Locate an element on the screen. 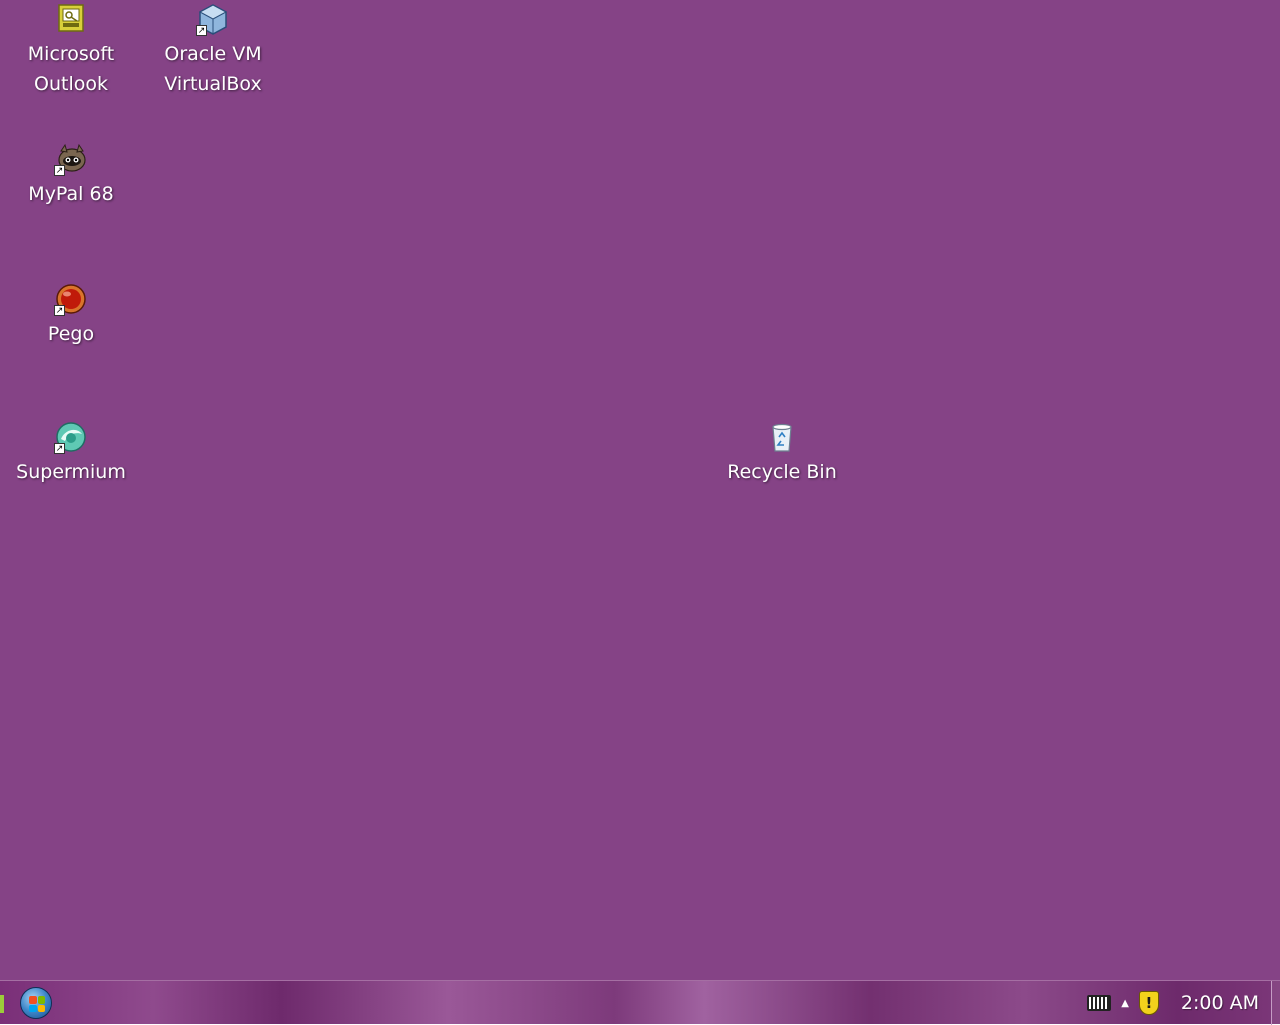 The height and width of the screenshot is (1025, 1280). desktop-icon-label: Oracle VM VirtualBox is located at coordinates (213, 69).